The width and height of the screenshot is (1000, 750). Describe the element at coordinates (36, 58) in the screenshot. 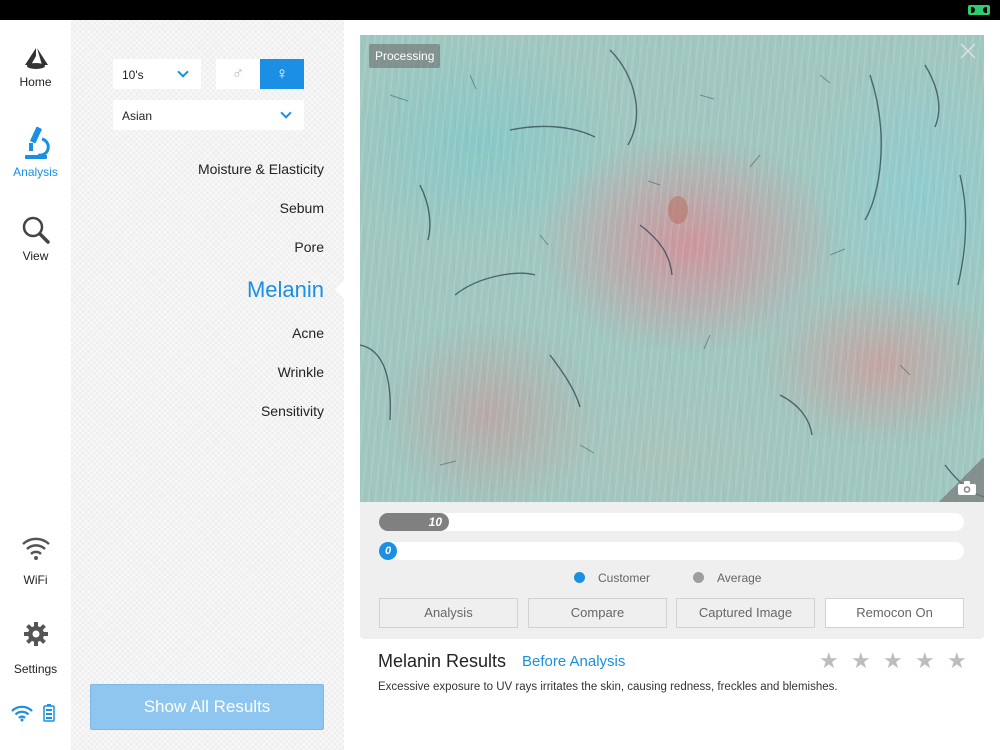

I see `home-logo-icon` at that location.